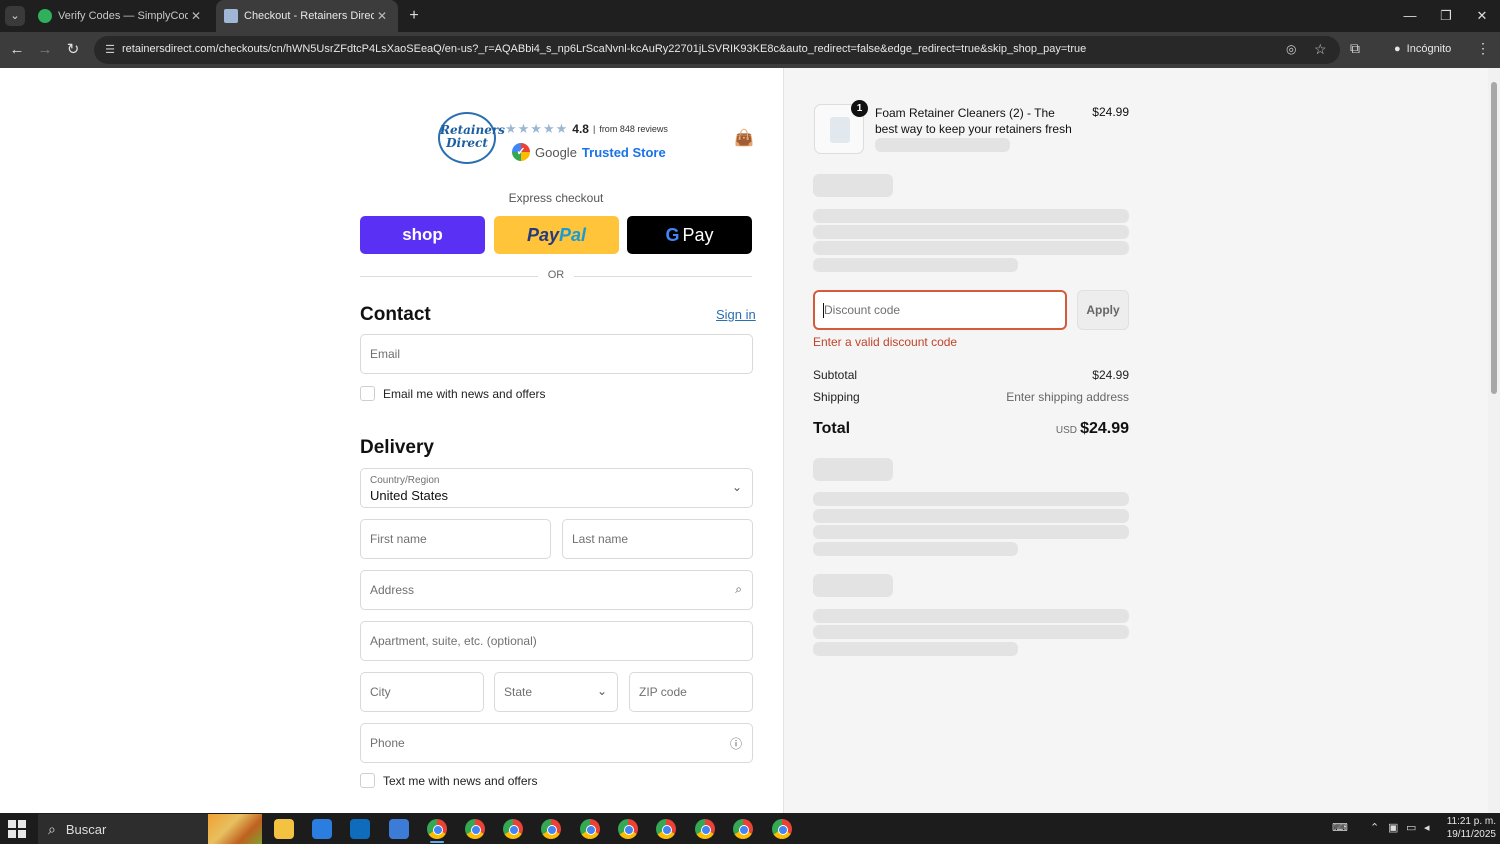 Image resolution: width=1500 pixels, height=844 pixels. What do you see at coordinates (537, 128) in the screenshot?
I see `stars-icon: ★★★★★` at bounding box center [537, 128].